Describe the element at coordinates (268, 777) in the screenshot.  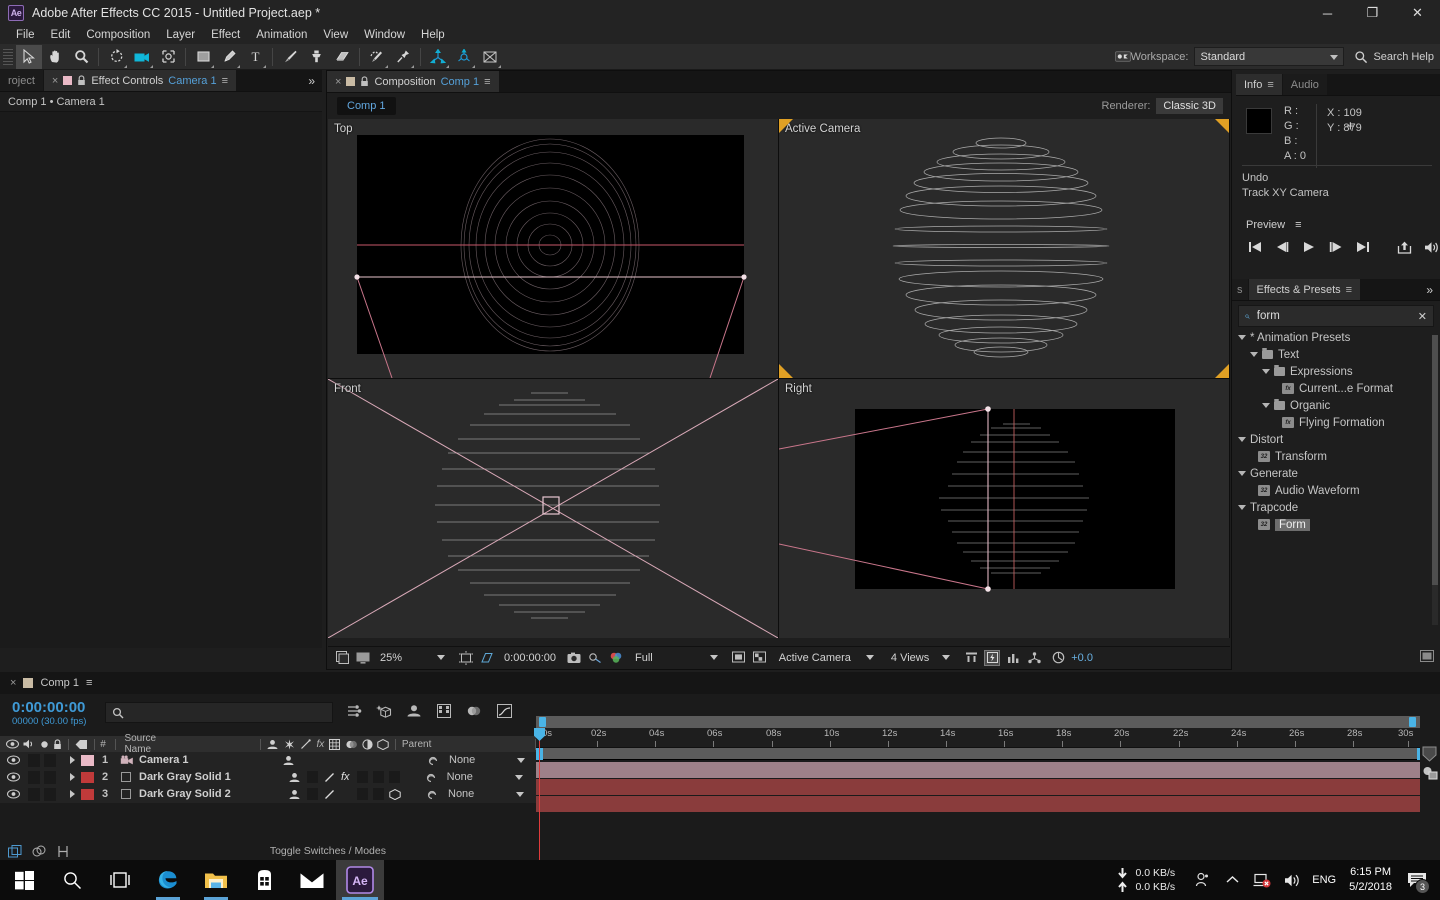
I see `table-row: 2 Dark Gray Solid 1 fx None` at that location.